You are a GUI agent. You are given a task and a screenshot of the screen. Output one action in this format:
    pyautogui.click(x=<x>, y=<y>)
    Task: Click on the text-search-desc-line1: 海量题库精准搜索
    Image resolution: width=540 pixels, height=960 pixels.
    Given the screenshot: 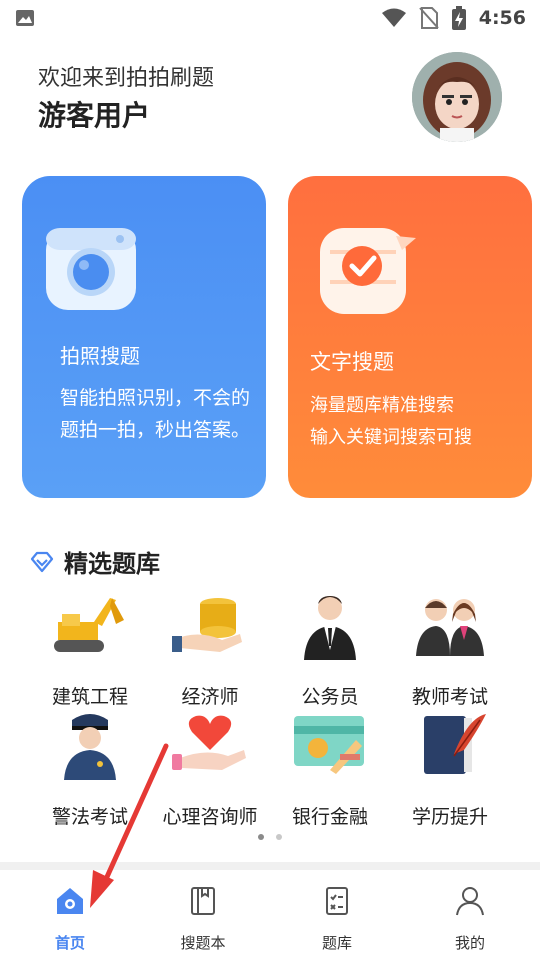 What is the action you would take?
    pyautogui.click(x=382, y=405)
    